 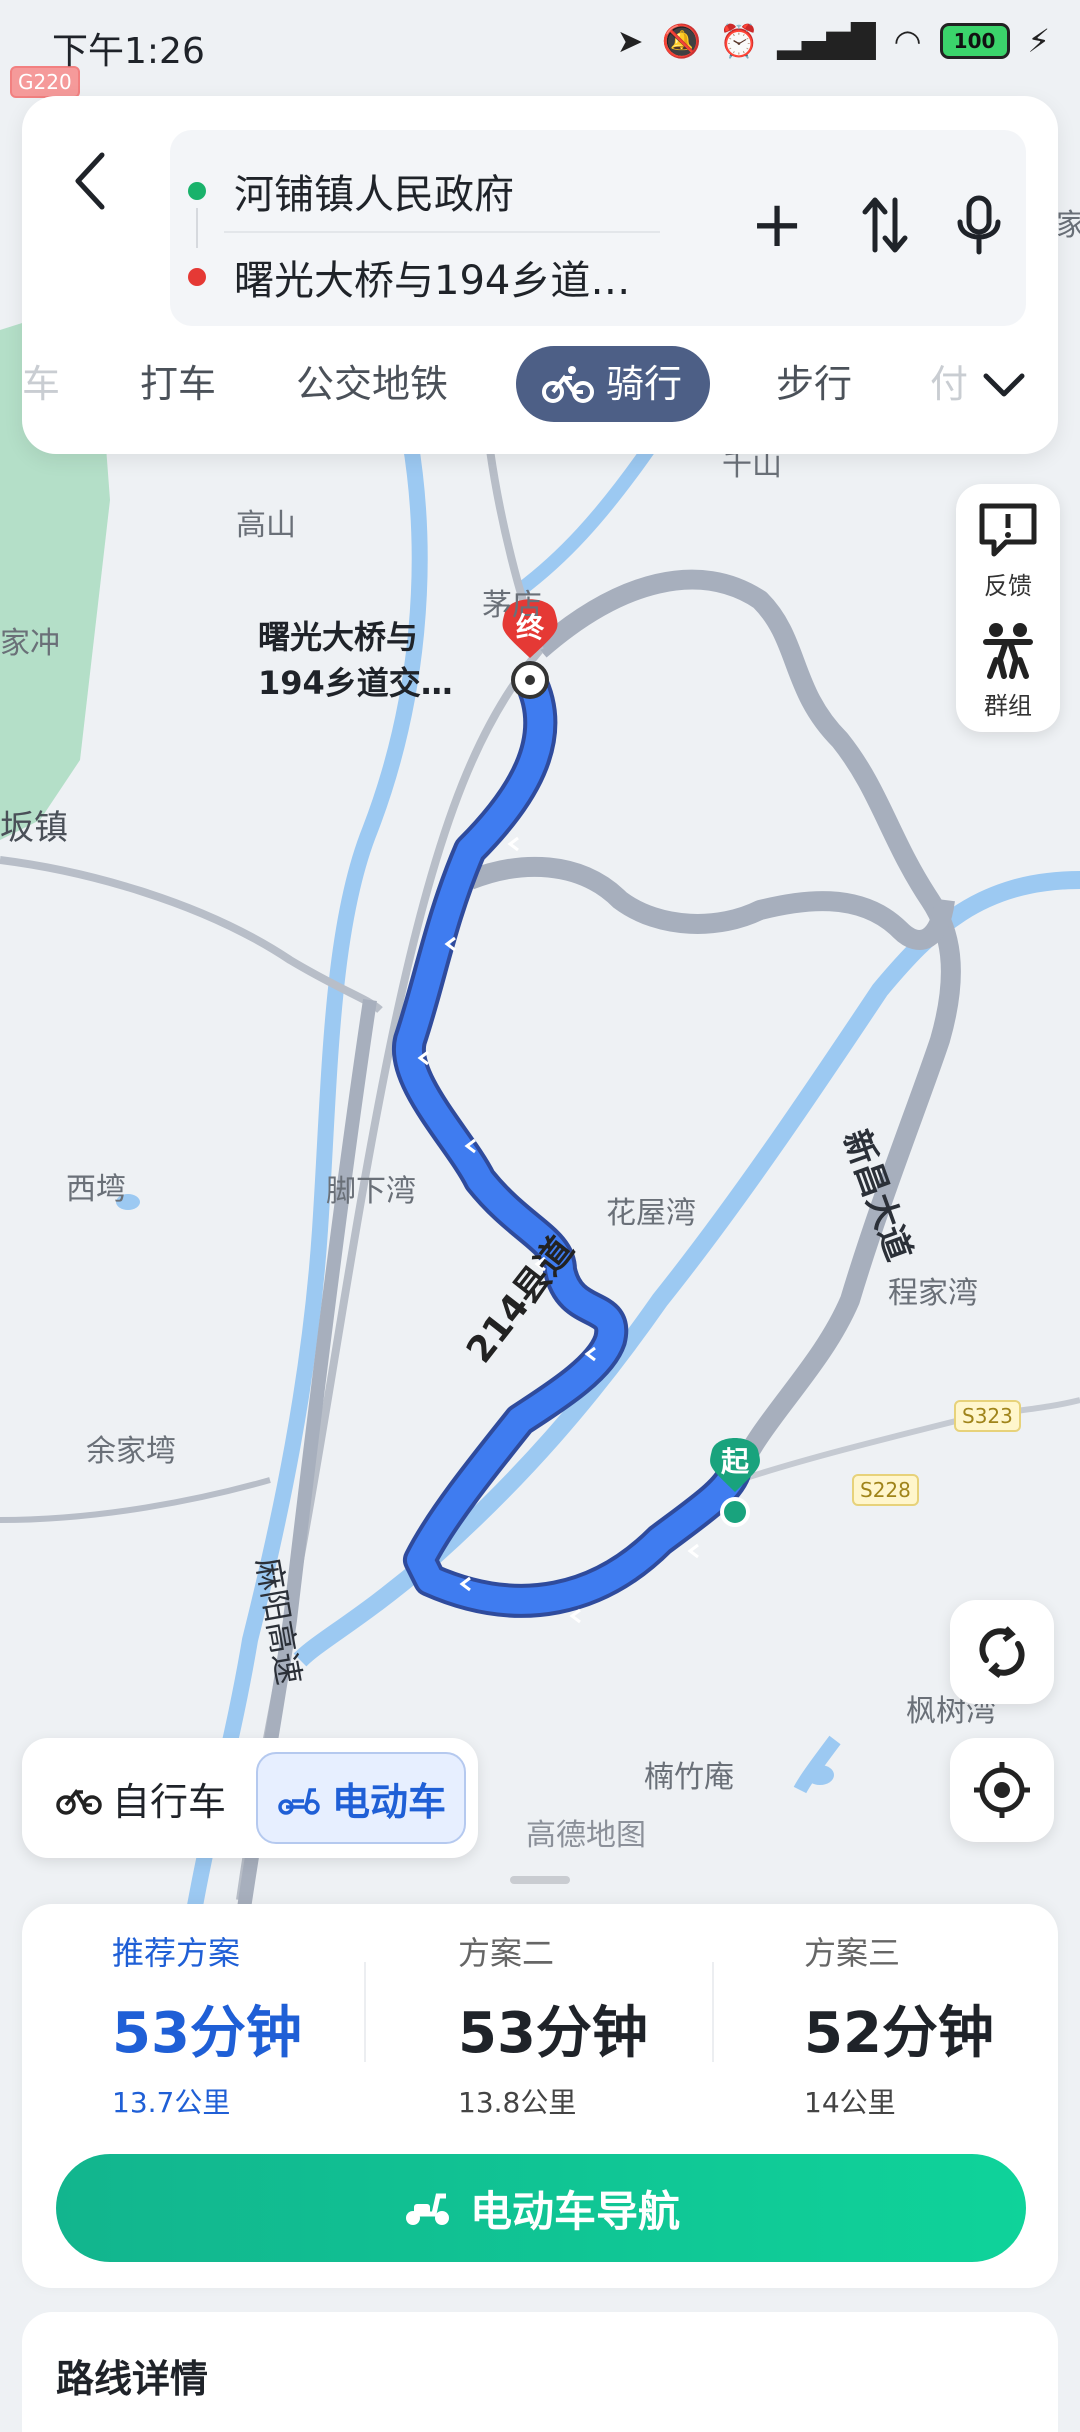 I want to click on locate-icon, so click(x=1002, y=1790).